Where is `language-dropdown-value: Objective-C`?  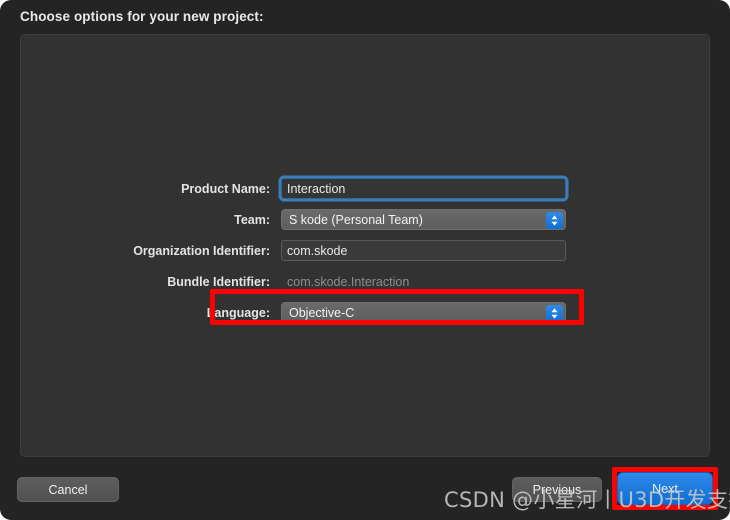
language-dropdown-value: Objective-C is located at coordinates (322, 312).